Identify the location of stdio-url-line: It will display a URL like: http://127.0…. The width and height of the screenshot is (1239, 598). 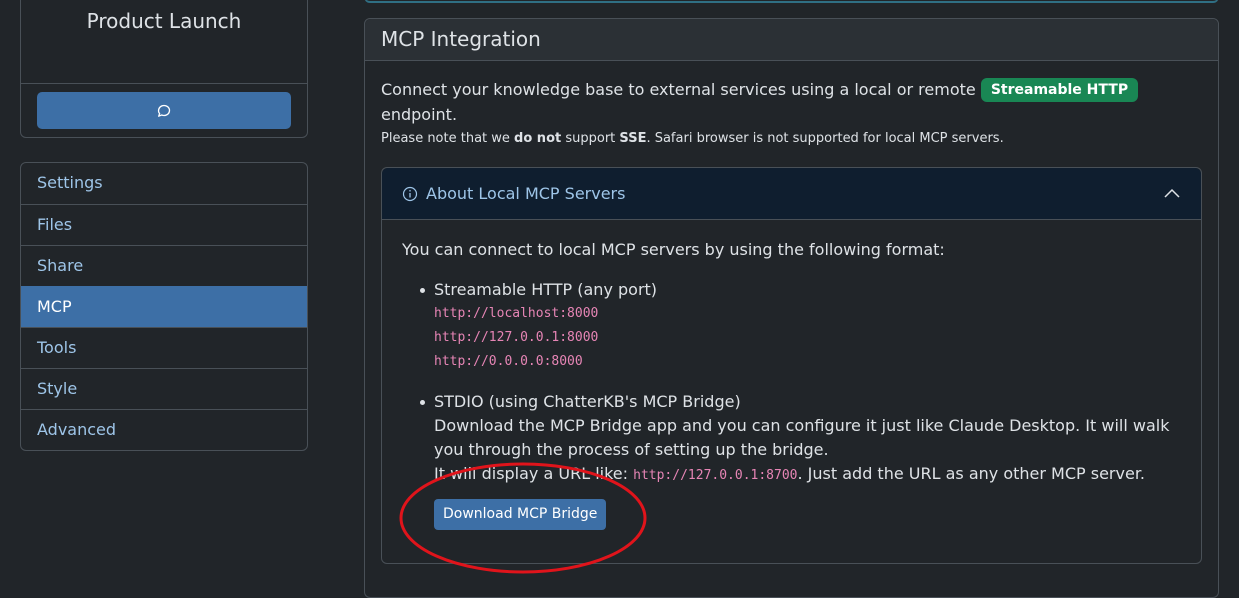
(808, 475).